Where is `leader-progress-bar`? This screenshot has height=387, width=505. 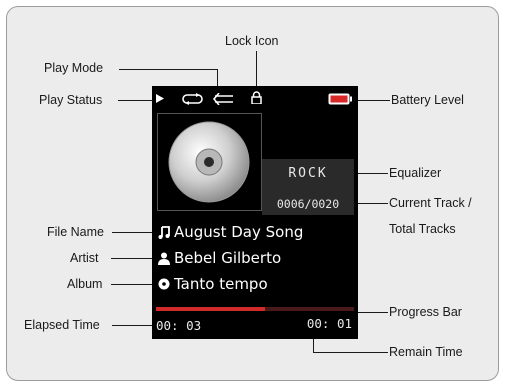
leader-progress-bar is located at coordinates (371, 312).